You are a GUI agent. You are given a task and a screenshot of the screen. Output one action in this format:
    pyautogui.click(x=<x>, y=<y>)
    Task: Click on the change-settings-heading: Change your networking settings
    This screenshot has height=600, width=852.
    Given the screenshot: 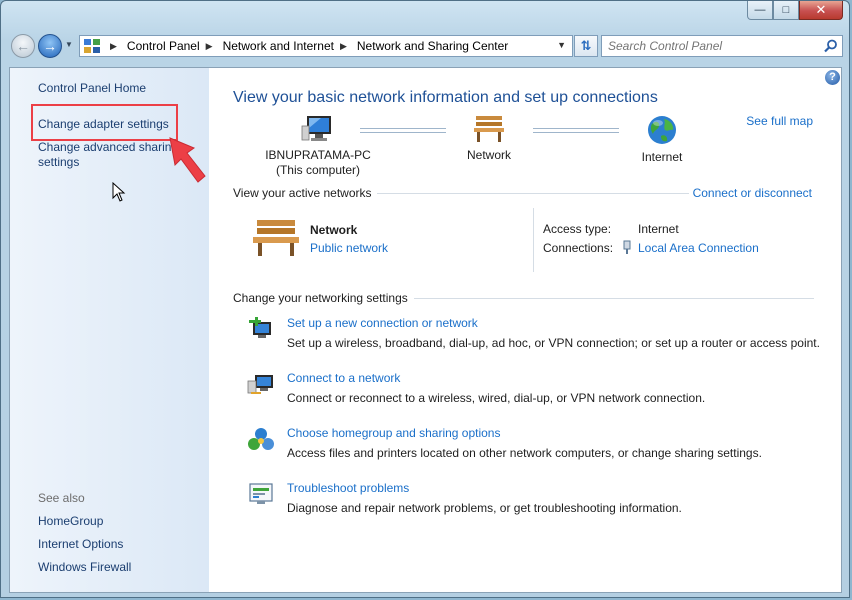 What is the action you would take?
    pyautogui.click(x=320, y=298)
    